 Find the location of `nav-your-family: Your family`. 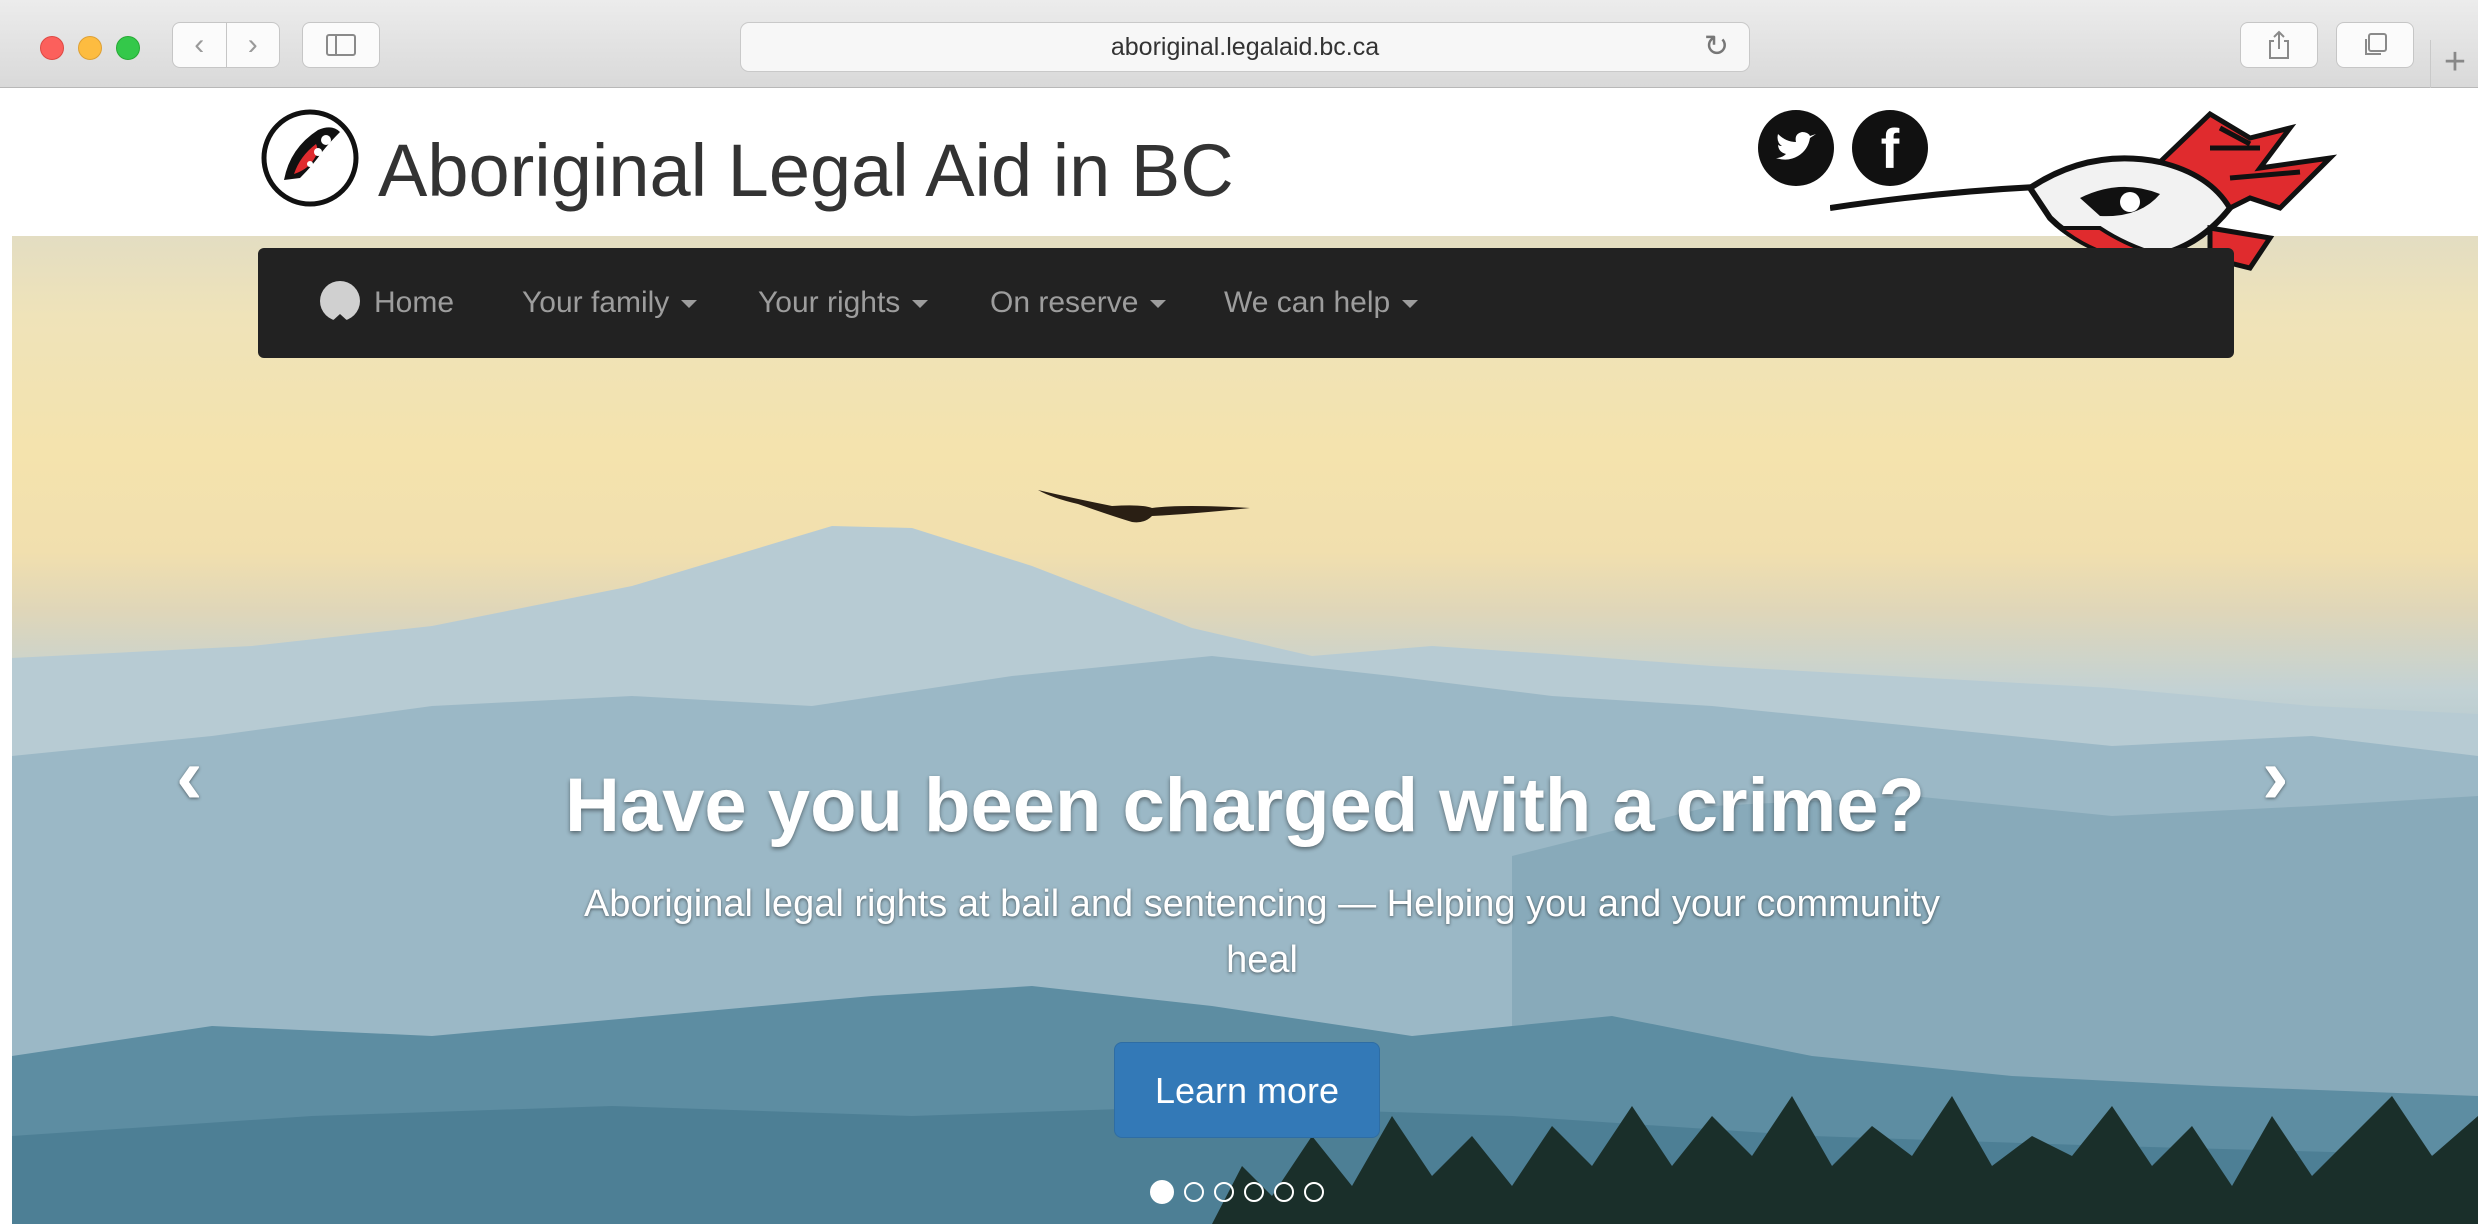

nav-your-family: Your family is located at coordinates (610, 303).